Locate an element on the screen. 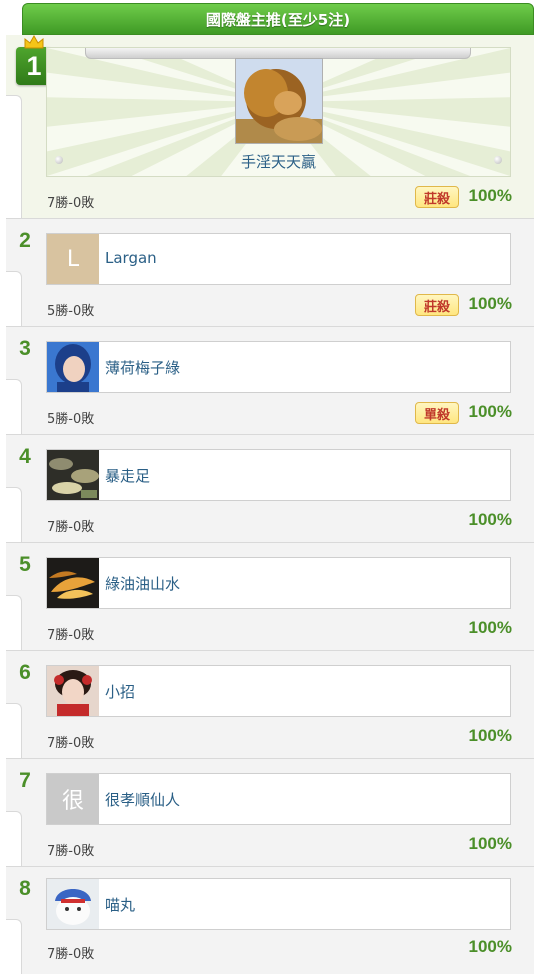 This screenshot has width=539, height=974. rank-number: 8 is located at coordinates (25, 888).